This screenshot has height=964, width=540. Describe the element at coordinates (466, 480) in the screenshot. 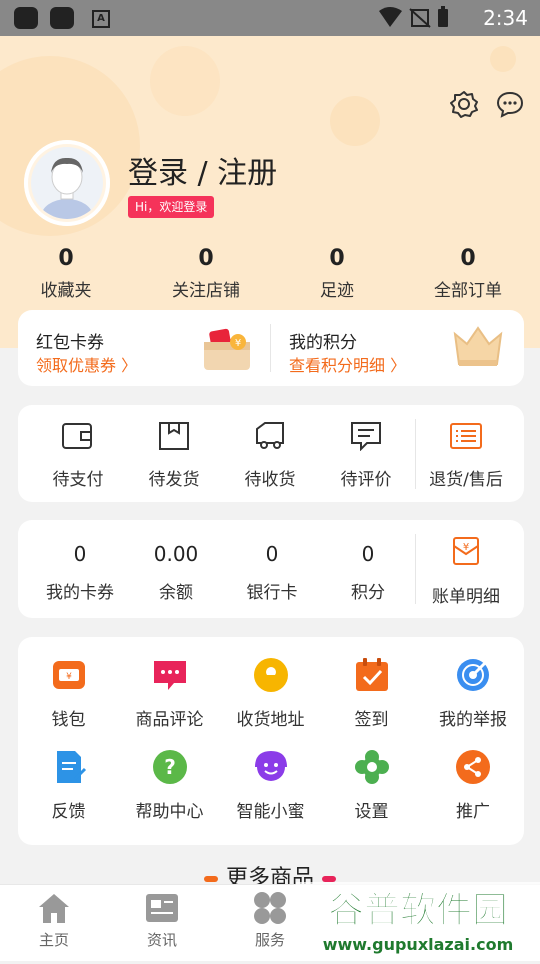

I see `order-label: 退货/售后` at that location.